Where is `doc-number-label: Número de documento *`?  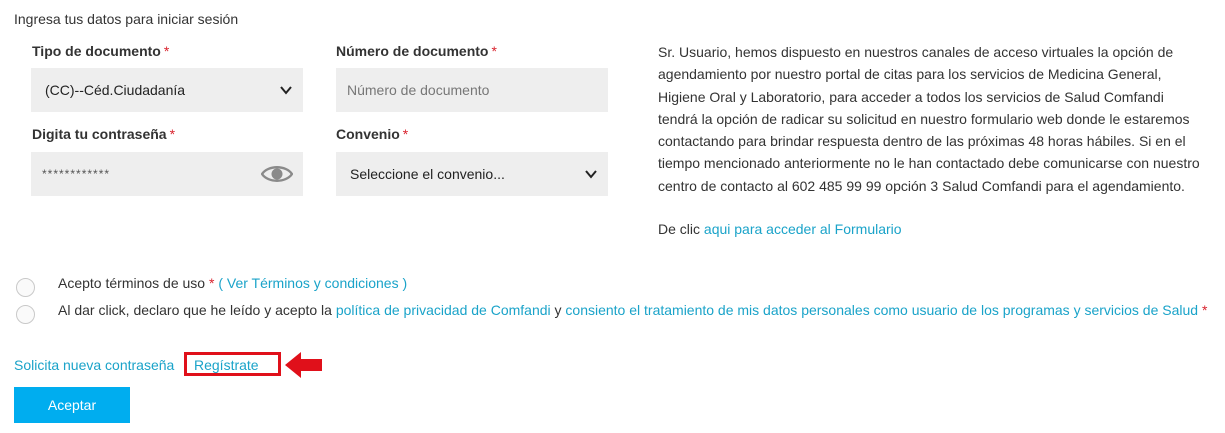
doc-number-label: Número de documento * is located at coordinates (416, 51).